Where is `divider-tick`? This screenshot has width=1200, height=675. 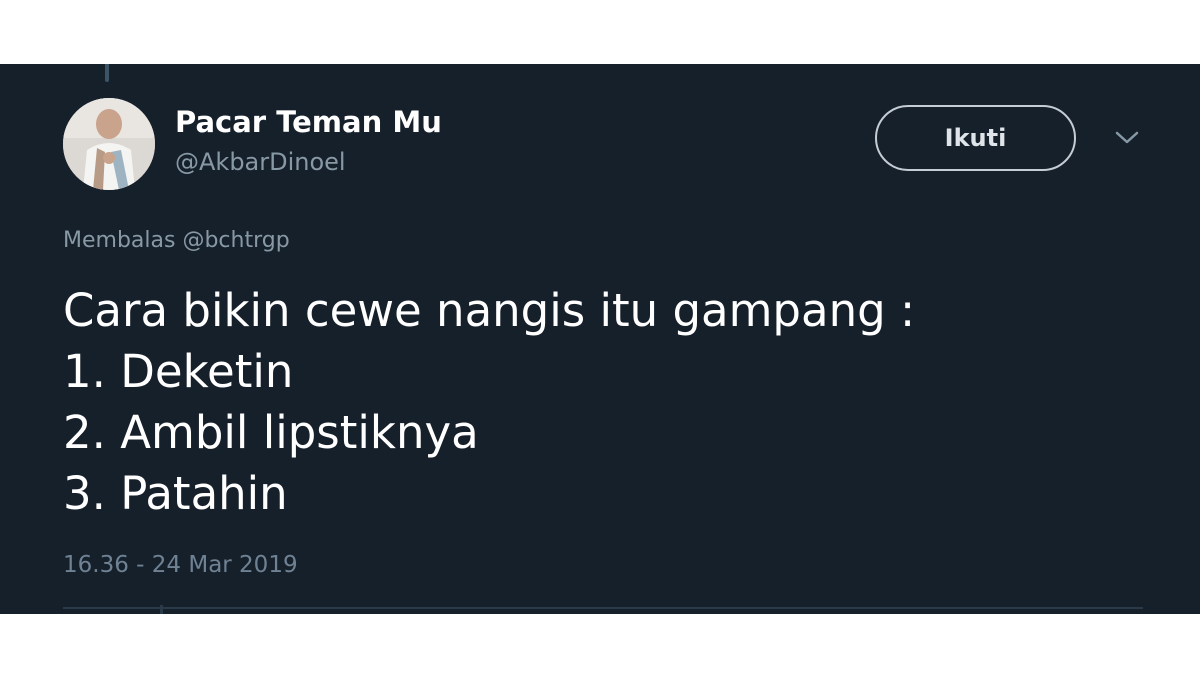 divider-tick is located at coordinates (161, 609).